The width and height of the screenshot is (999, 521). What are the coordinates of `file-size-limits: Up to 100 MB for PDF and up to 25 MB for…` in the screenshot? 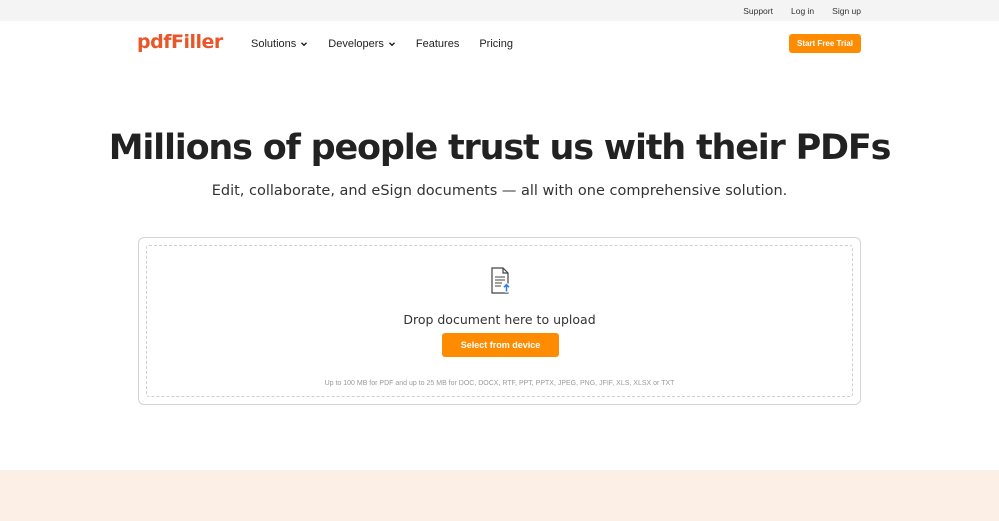 It's located at (499, 383).